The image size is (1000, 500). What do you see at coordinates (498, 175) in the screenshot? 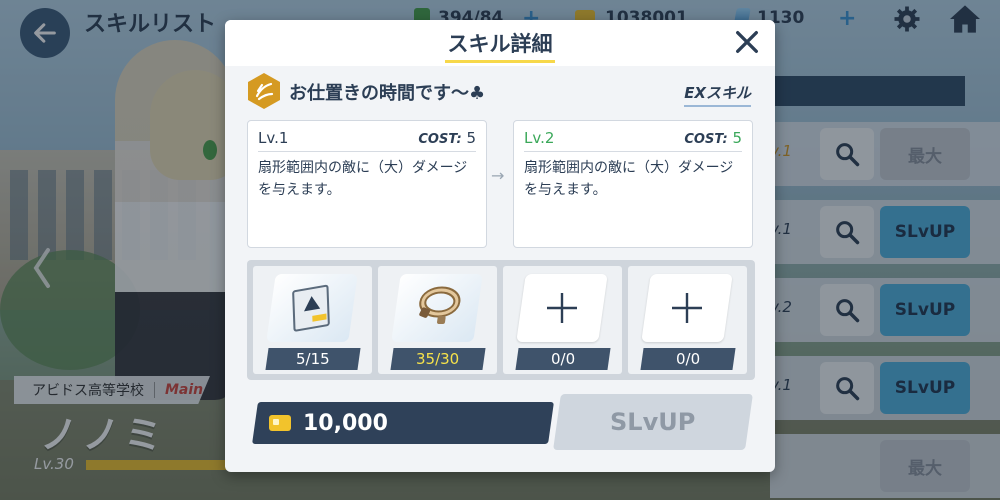
I see `arrow-right-icon: →` at bounding box center [498, 175].